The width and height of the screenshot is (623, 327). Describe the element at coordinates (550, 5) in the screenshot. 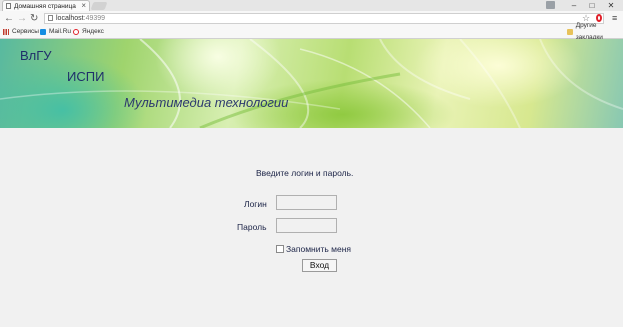

I see `profile-icon` at that location.